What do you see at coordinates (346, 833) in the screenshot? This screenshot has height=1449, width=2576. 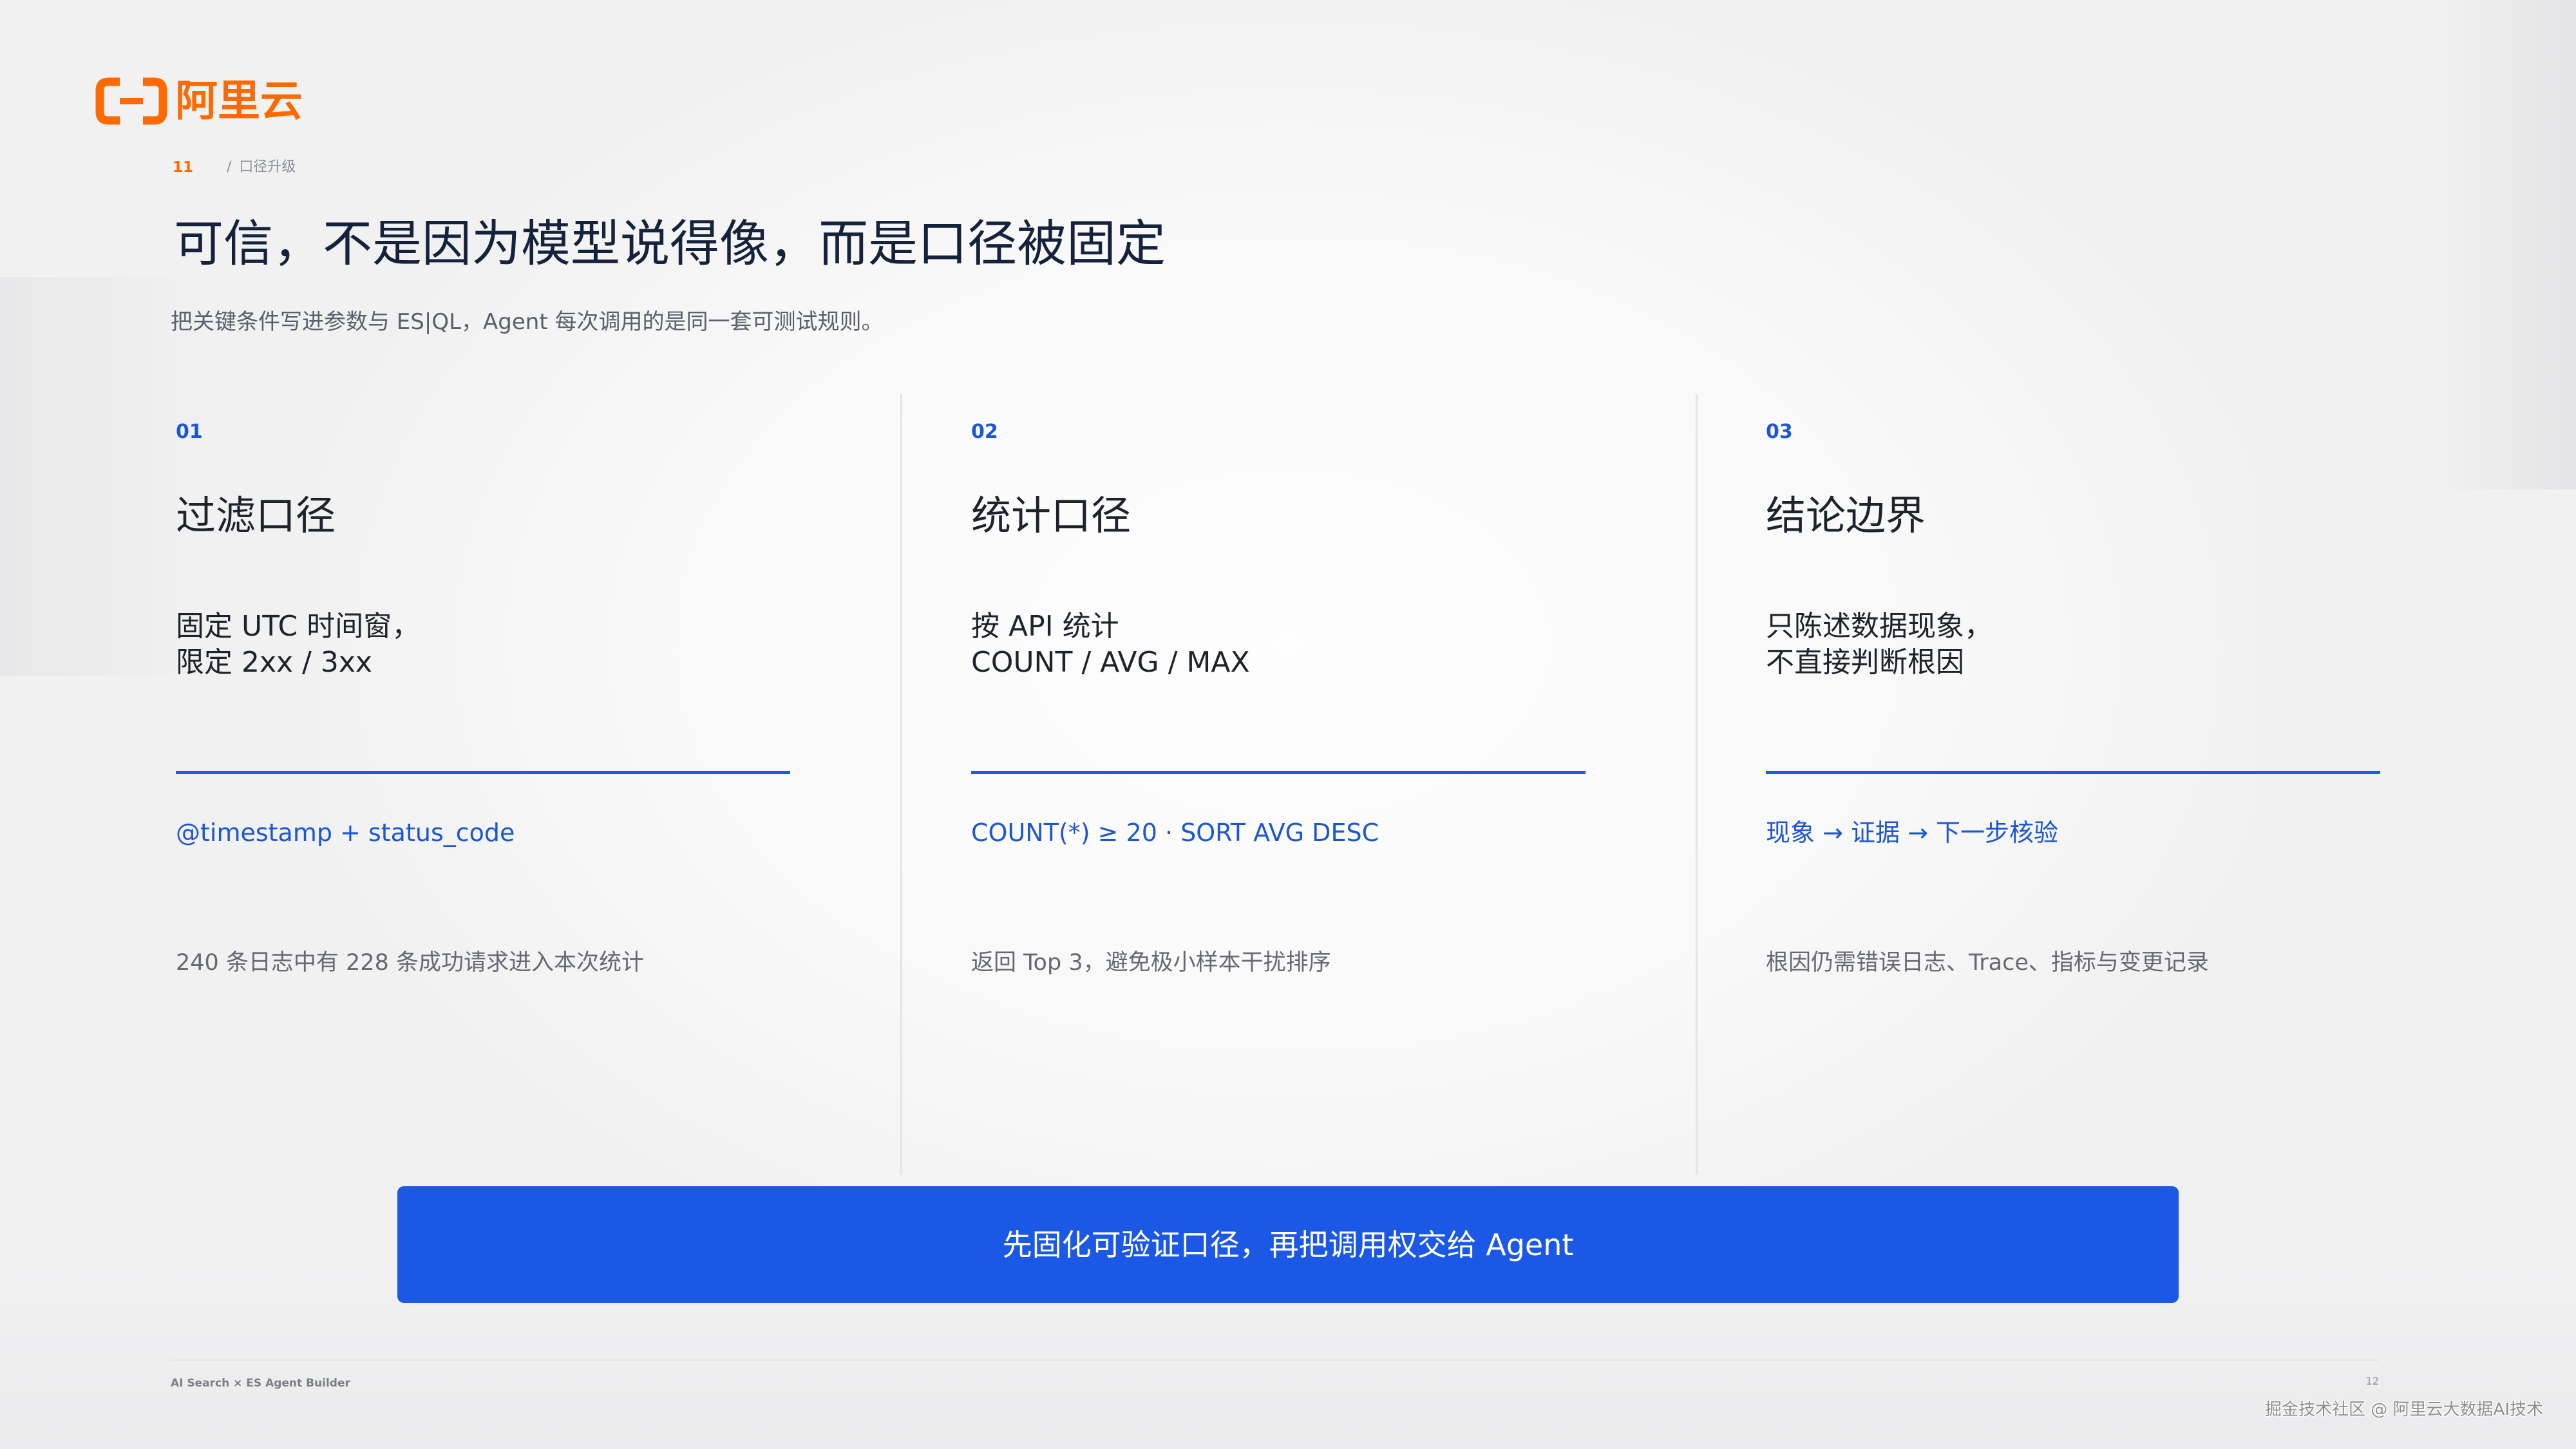 I see `column-formula: @timestamp + status_code` at bounding box center [346, 833].